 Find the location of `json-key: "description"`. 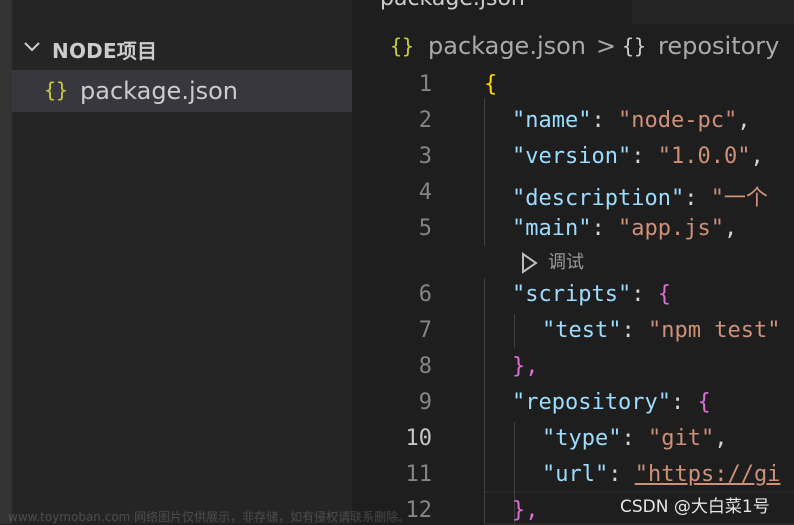

json-key: "description" is located at coordinates (598, 198).